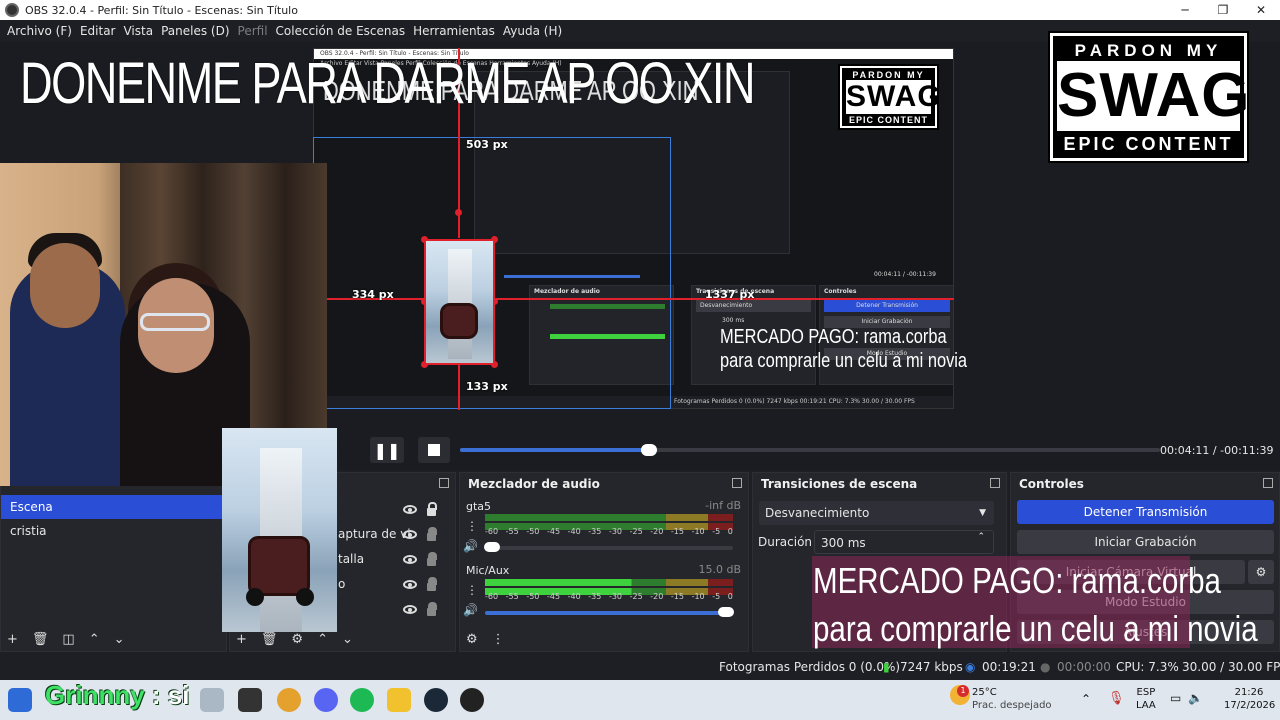  I want to click on duration-spinbox: 300 ms ⌃, so click(904, 542).